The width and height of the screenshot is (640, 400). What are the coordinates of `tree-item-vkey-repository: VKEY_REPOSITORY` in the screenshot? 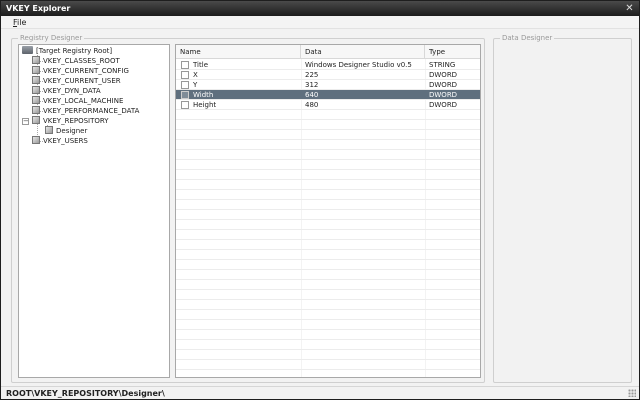 It's located at (70, 121).